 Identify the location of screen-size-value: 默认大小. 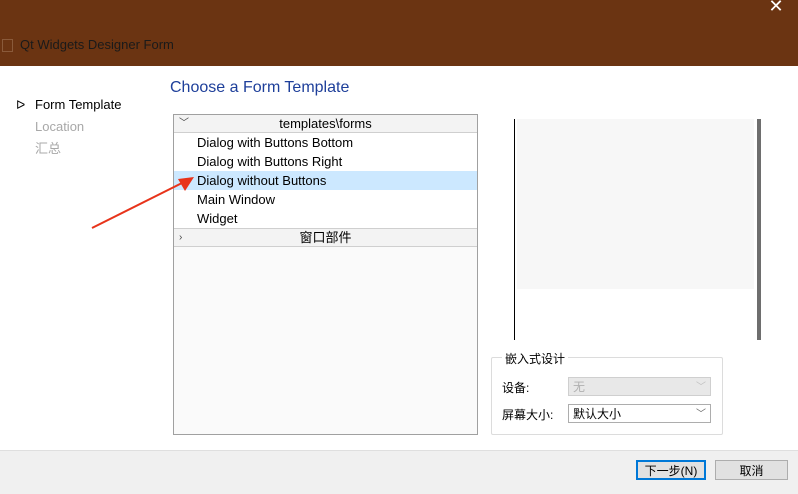
(597, 414).